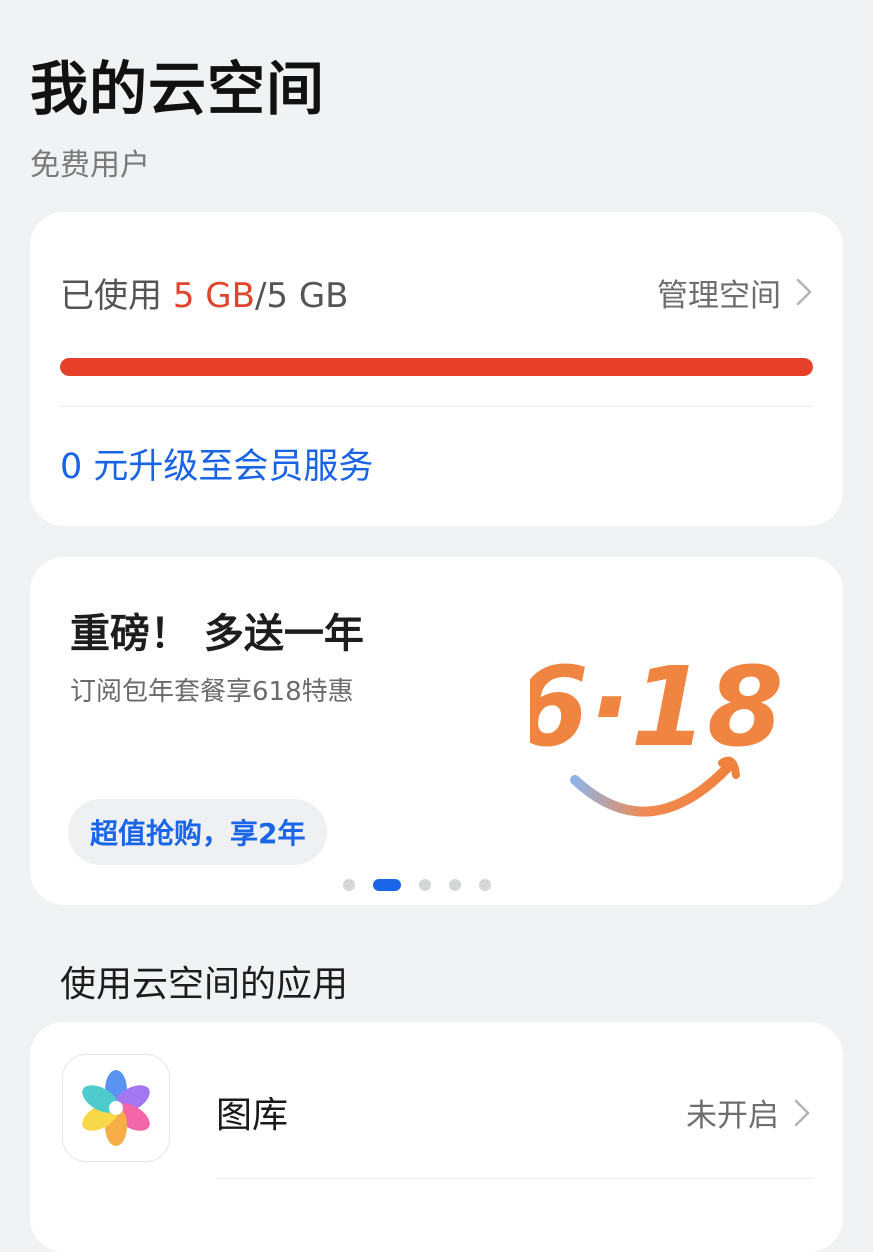 The height and width of the screenshot is (1252, 873). I want to click on promo-618-logo: 6·18, so click(655, 730).